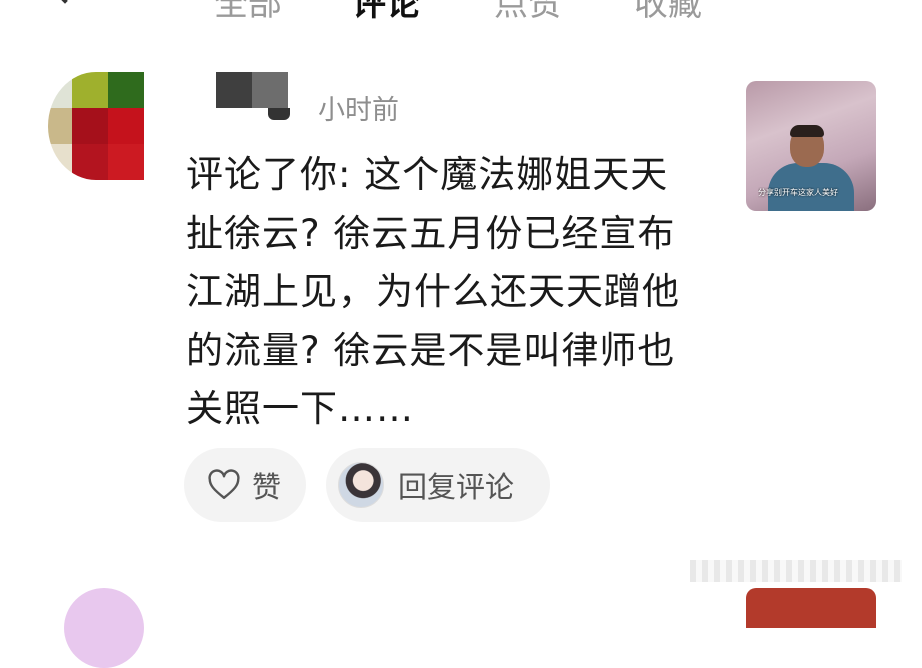  What do you see at coordinates (358, 110) in the screenshot?
I see `timestamp: 小时前` at bounding box center [358, 110].